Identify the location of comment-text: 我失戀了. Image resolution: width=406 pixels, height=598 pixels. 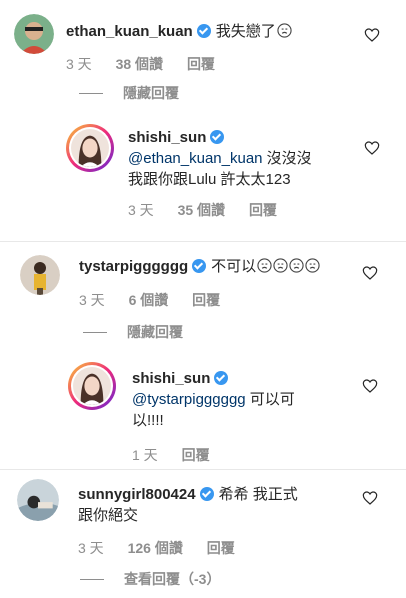
(245, 31).